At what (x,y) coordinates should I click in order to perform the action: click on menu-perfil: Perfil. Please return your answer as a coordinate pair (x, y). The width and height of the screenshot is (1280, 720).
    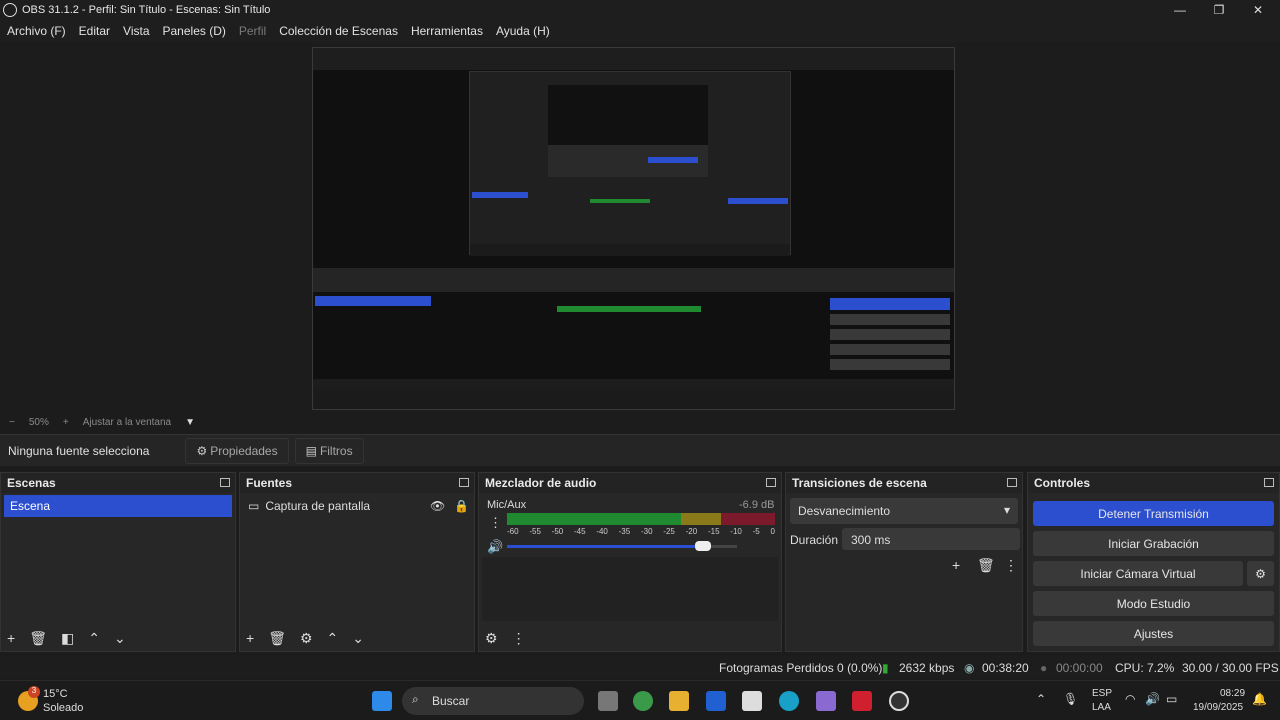
    Looking at the image, I should click on (252, 31).